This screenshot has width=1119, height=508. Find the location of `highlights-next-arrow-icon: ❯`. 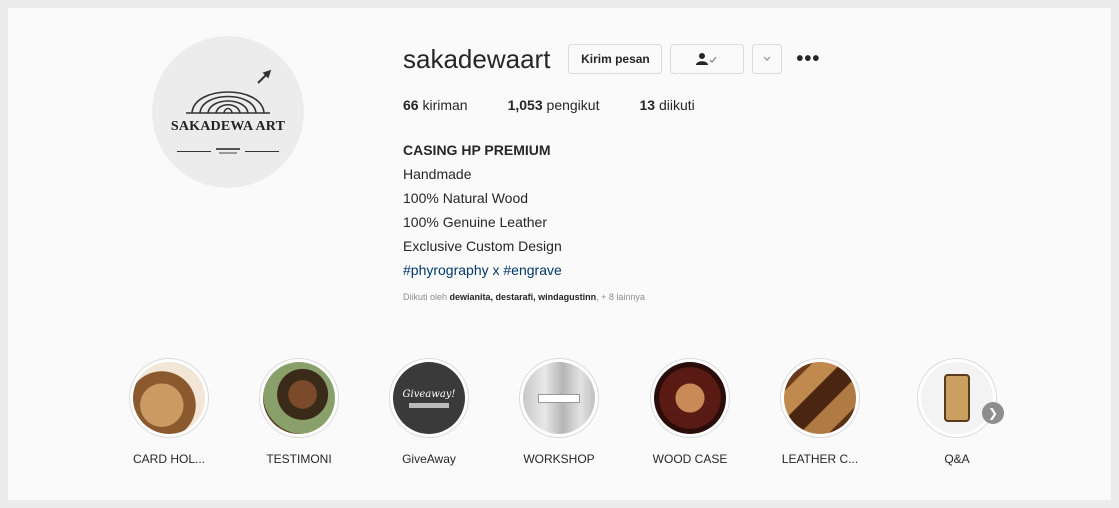

highlights-next-arrow-icon: ❯ is located at coordinates (993, 413).